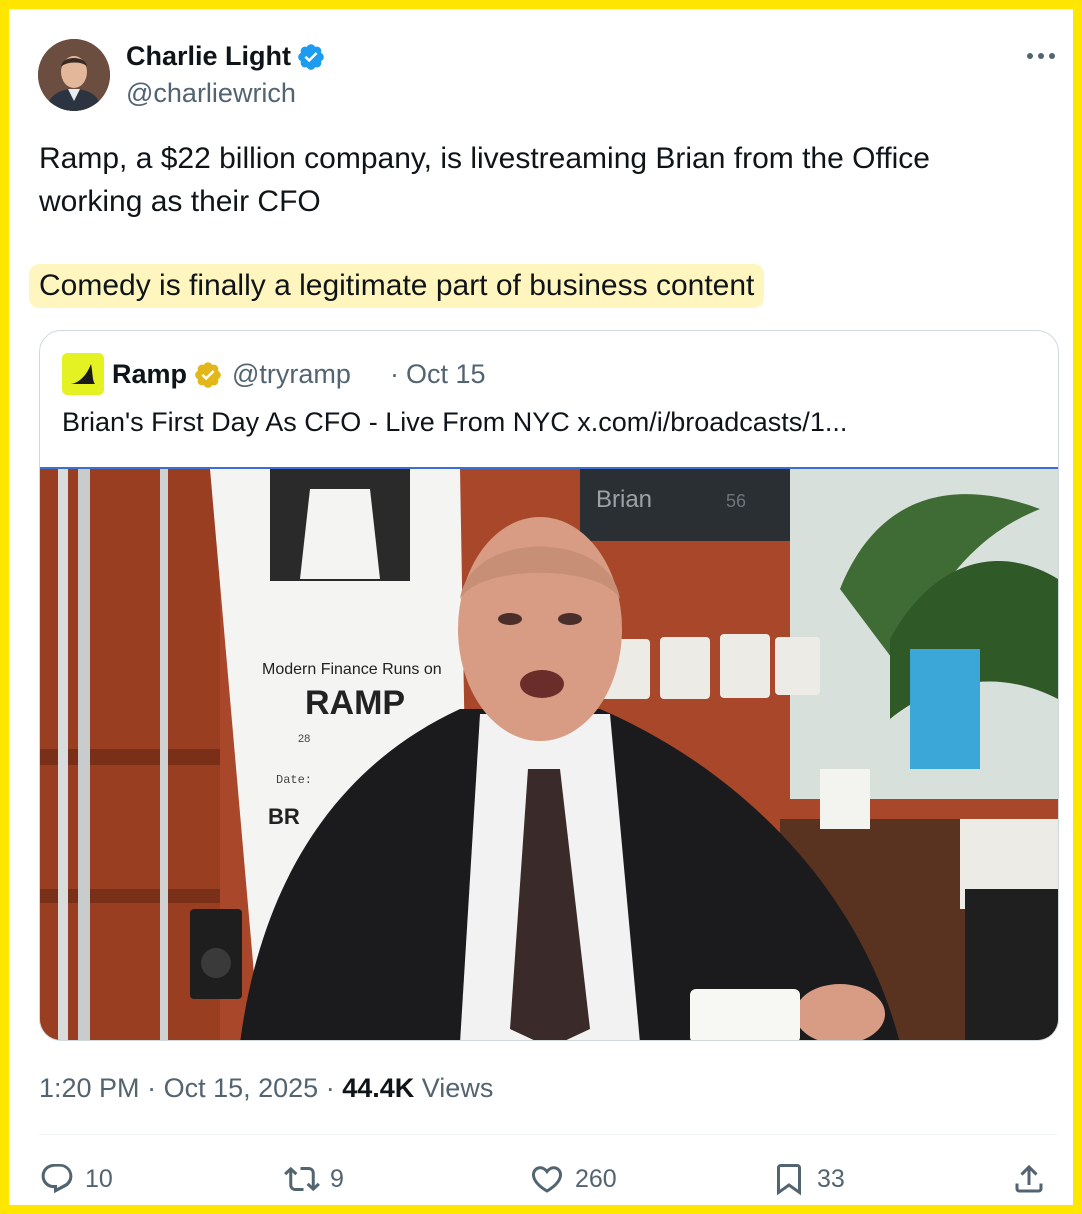 Image resolution: width=1082 pixels, height=1214 pixels. Describe the element at coordinates (352, 669) in the screenshot. I see `poster-text: Modern Finance Runs on` at that location.